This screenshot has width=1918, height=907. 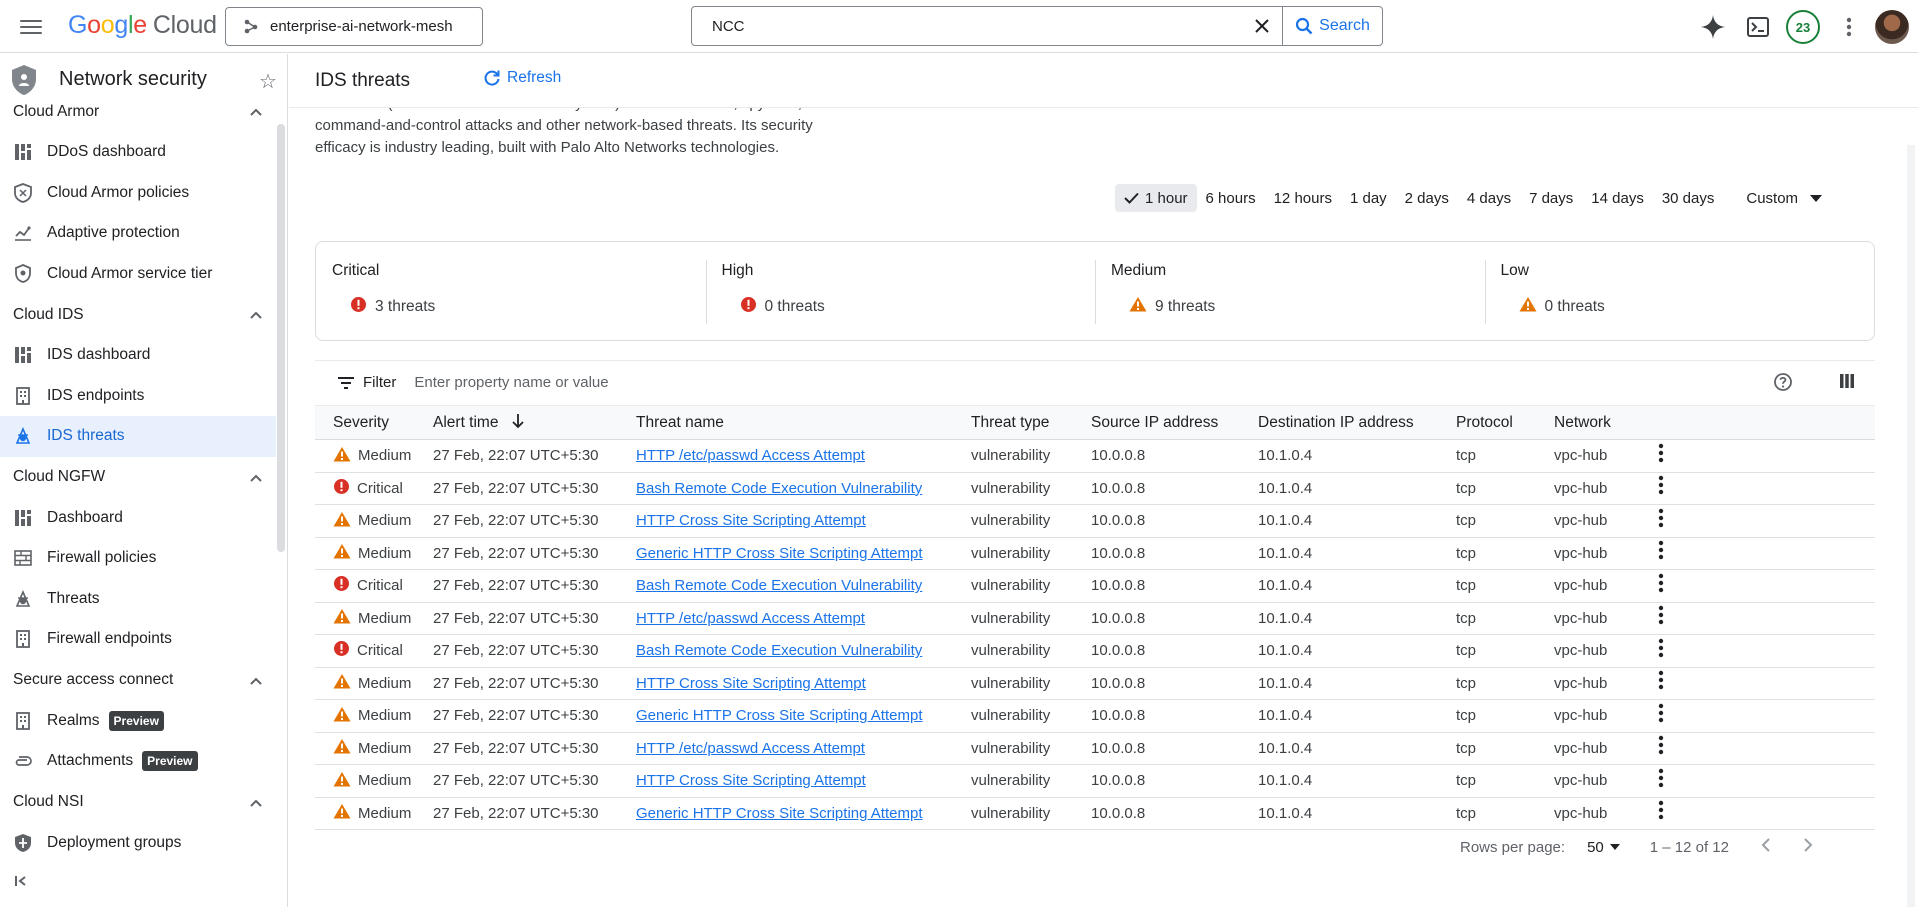 I want to click on filter-input, so click(x=714, y=382).